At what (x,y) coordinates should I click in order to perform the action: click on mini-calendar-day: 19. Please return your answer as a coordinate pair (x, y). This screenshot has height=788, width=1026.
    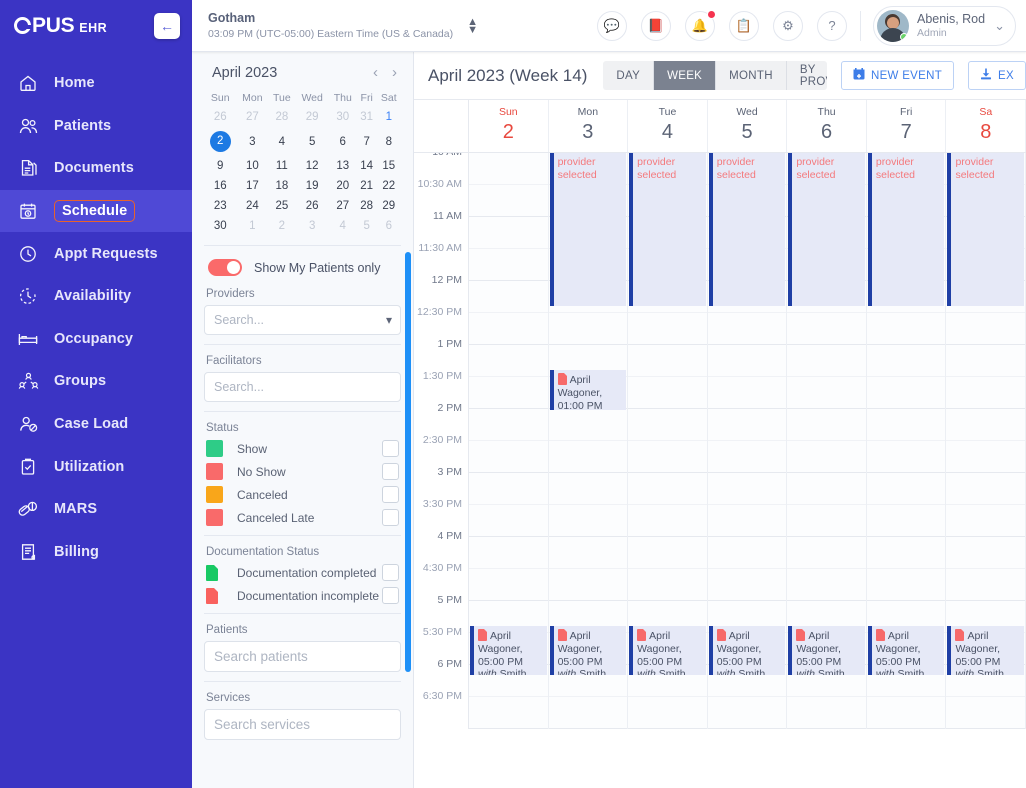
    Looking at the image, I should click on (312, 186).